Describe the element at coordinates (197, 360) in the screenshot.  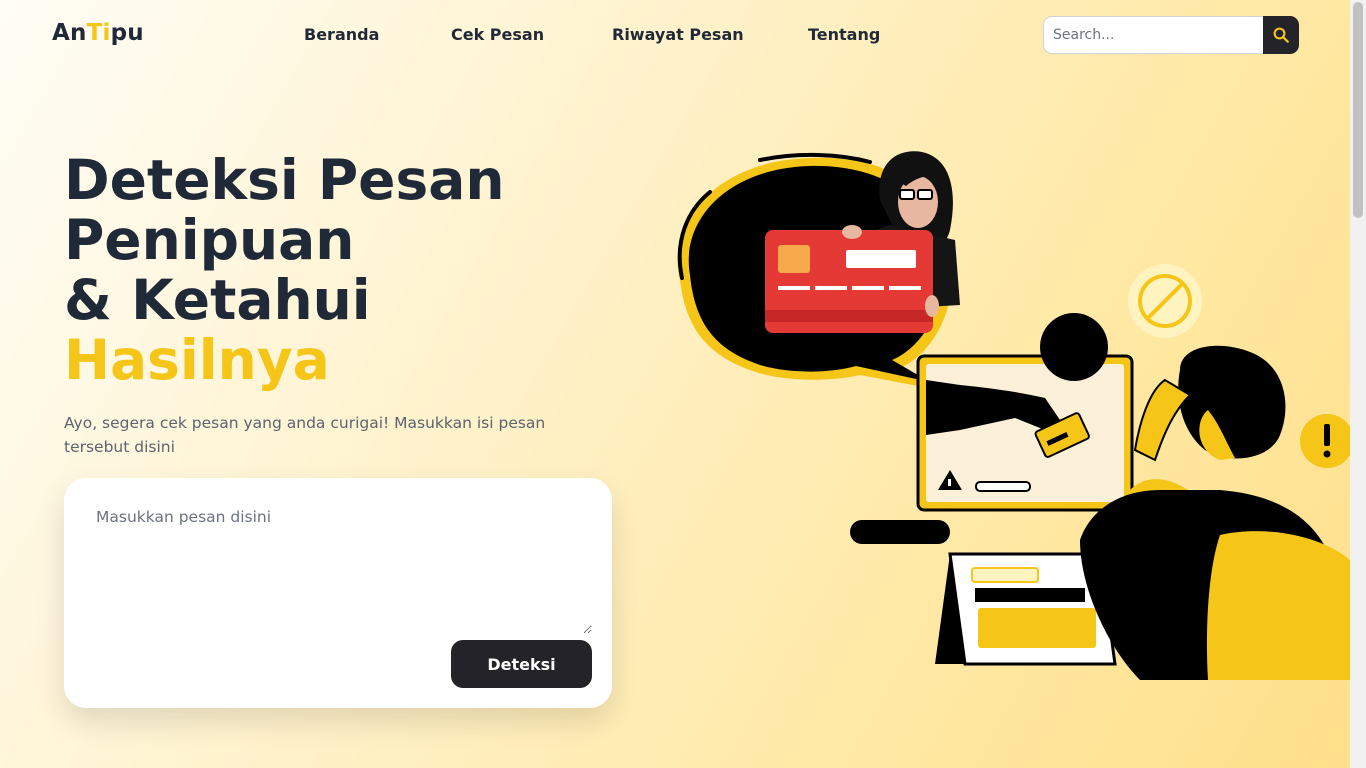
I see `hero-title-highlight: Hasilnya` at that location.